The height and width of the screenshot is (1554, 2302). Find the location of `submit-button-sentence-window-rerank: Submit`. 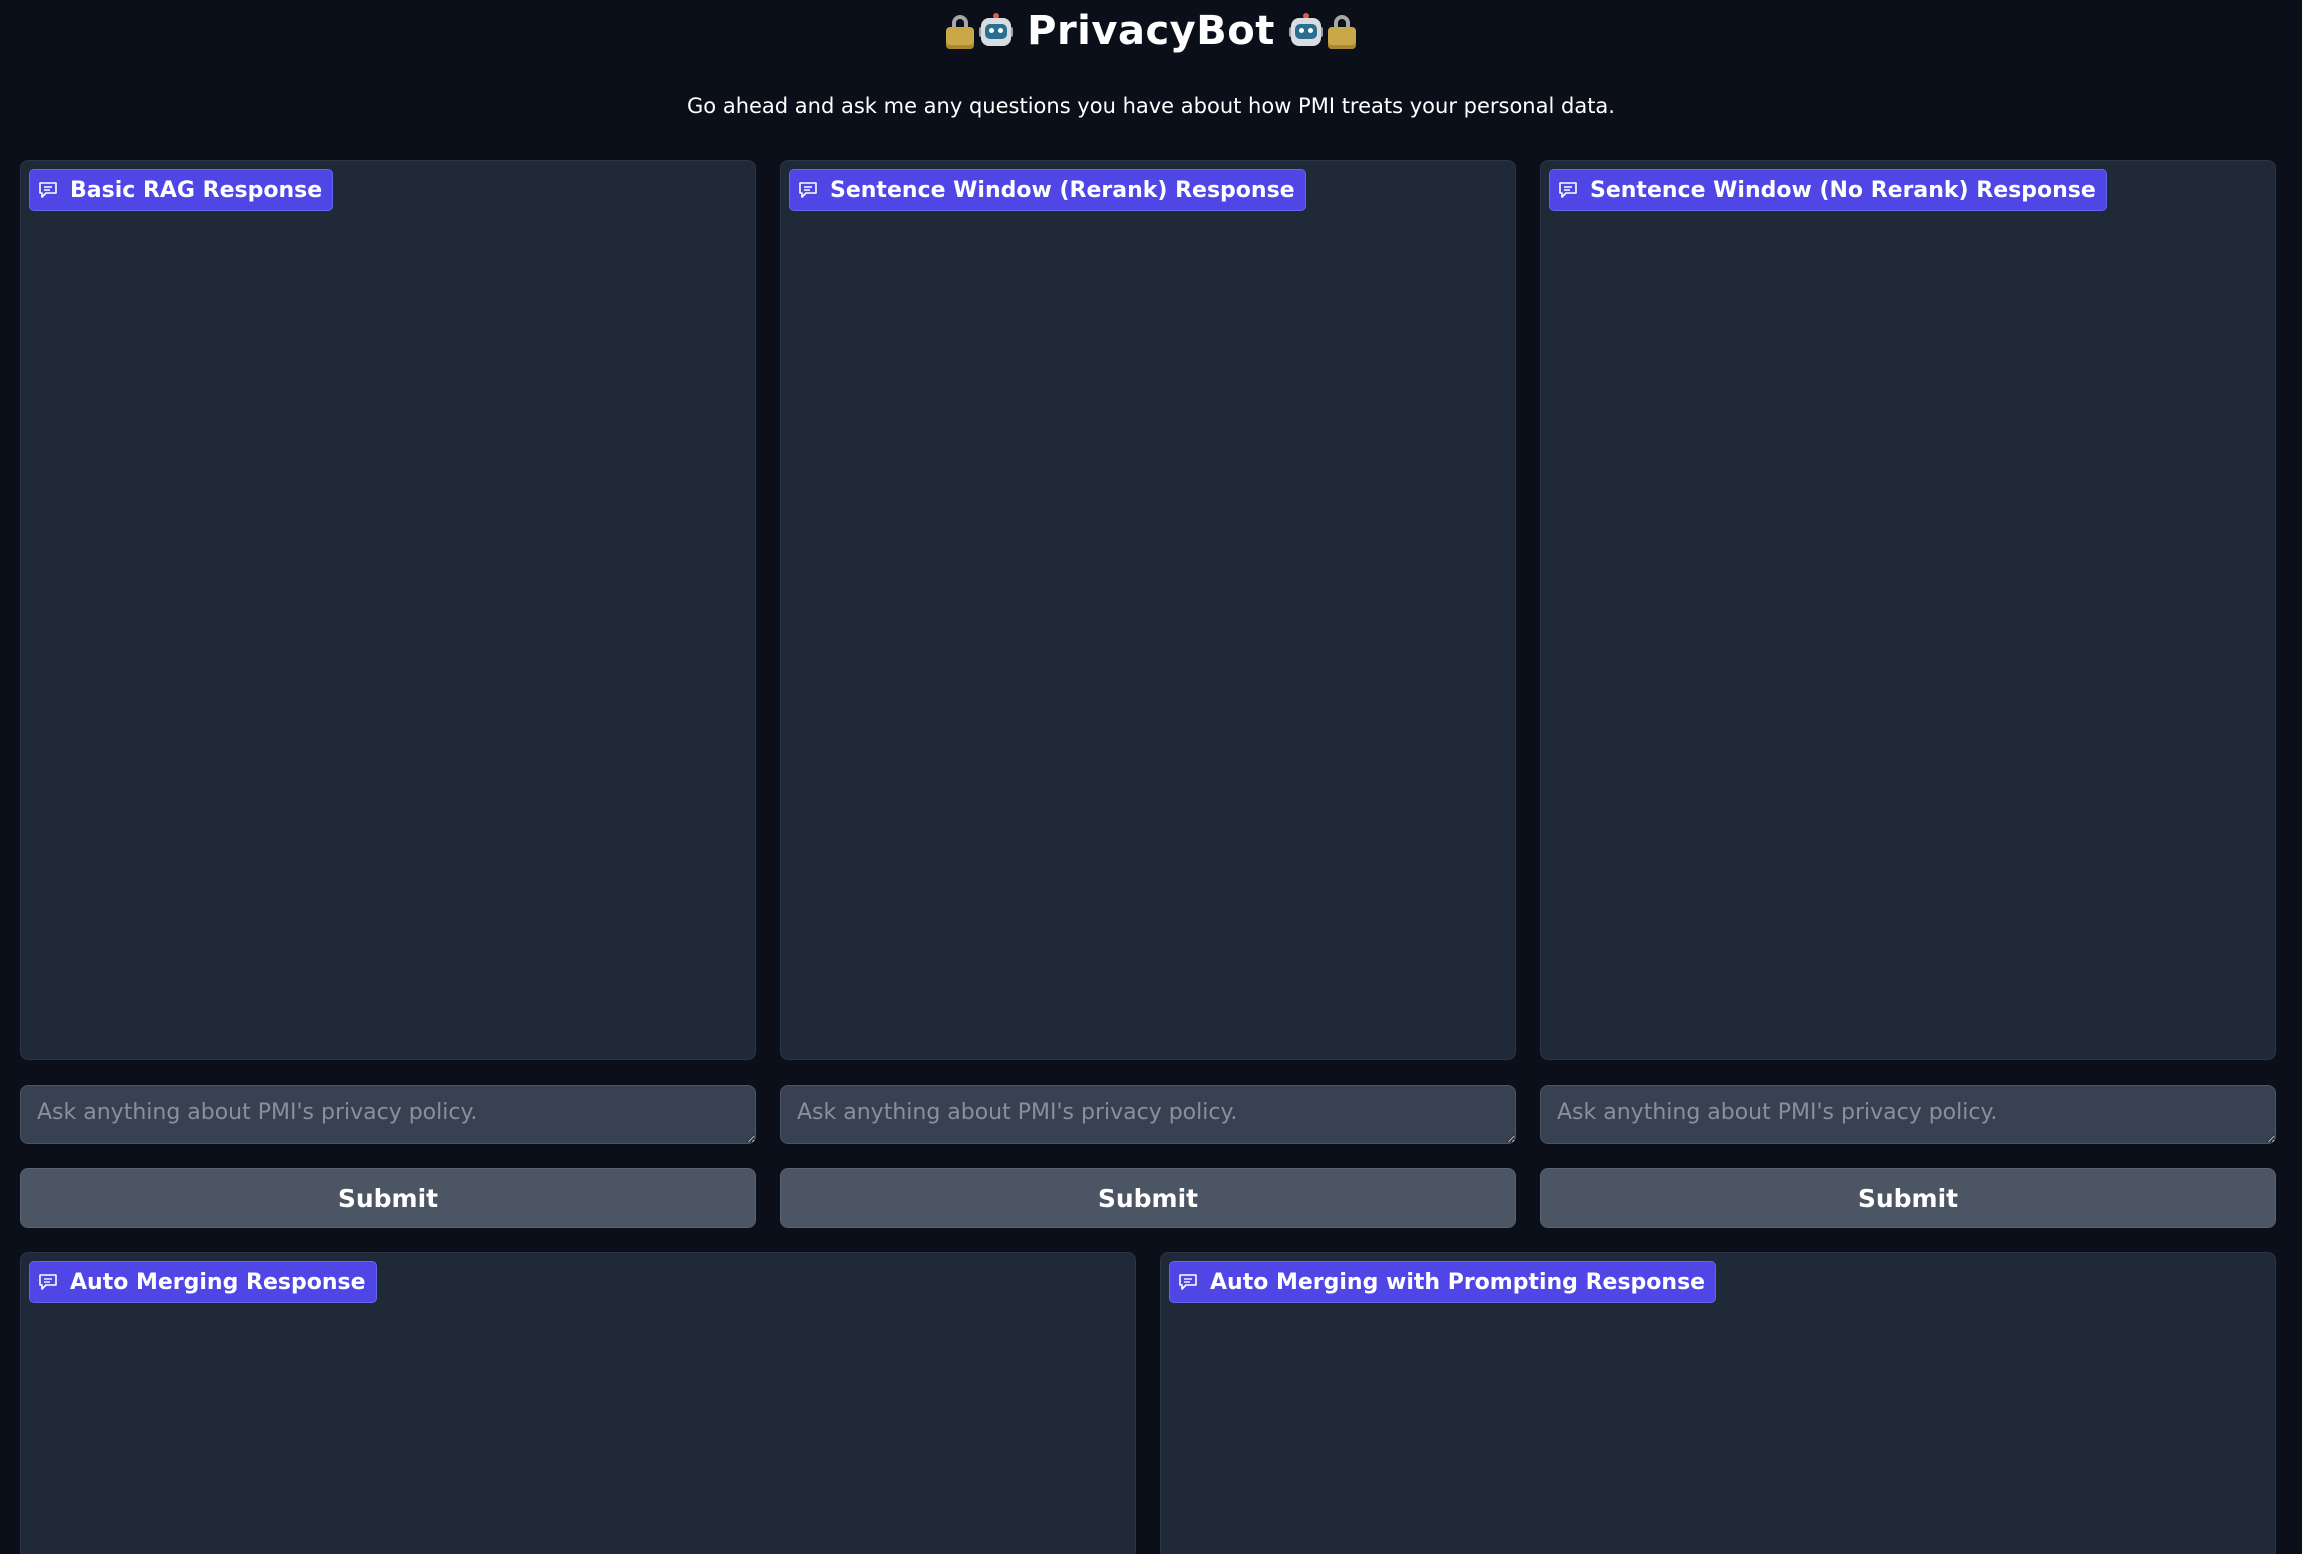

submit-button-sentence-window-rerank: Submit is located at coordinates (1148, 1198).